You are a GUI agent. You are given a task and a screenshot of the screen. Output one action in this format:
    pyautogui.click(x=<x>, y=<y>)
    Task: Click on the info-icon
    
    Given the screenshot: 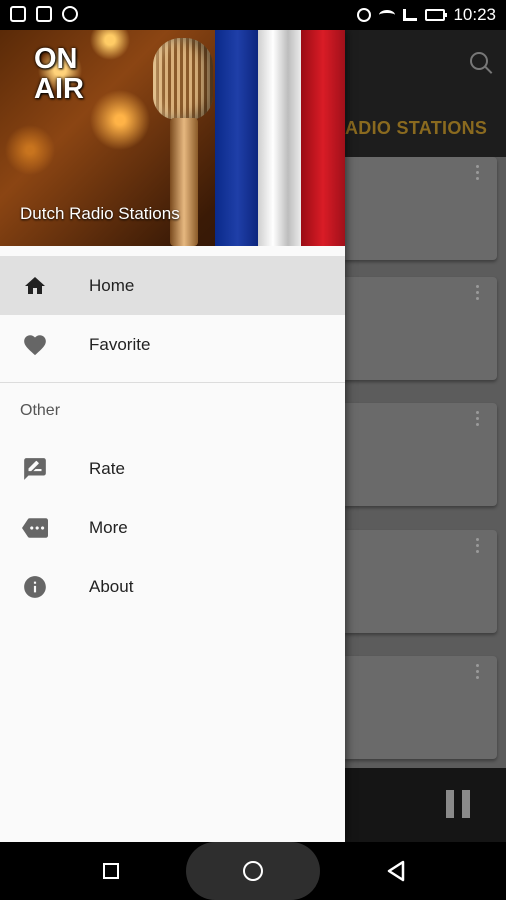 What is the action you would take?
    pyautogui.click(x=35, y=587)
    